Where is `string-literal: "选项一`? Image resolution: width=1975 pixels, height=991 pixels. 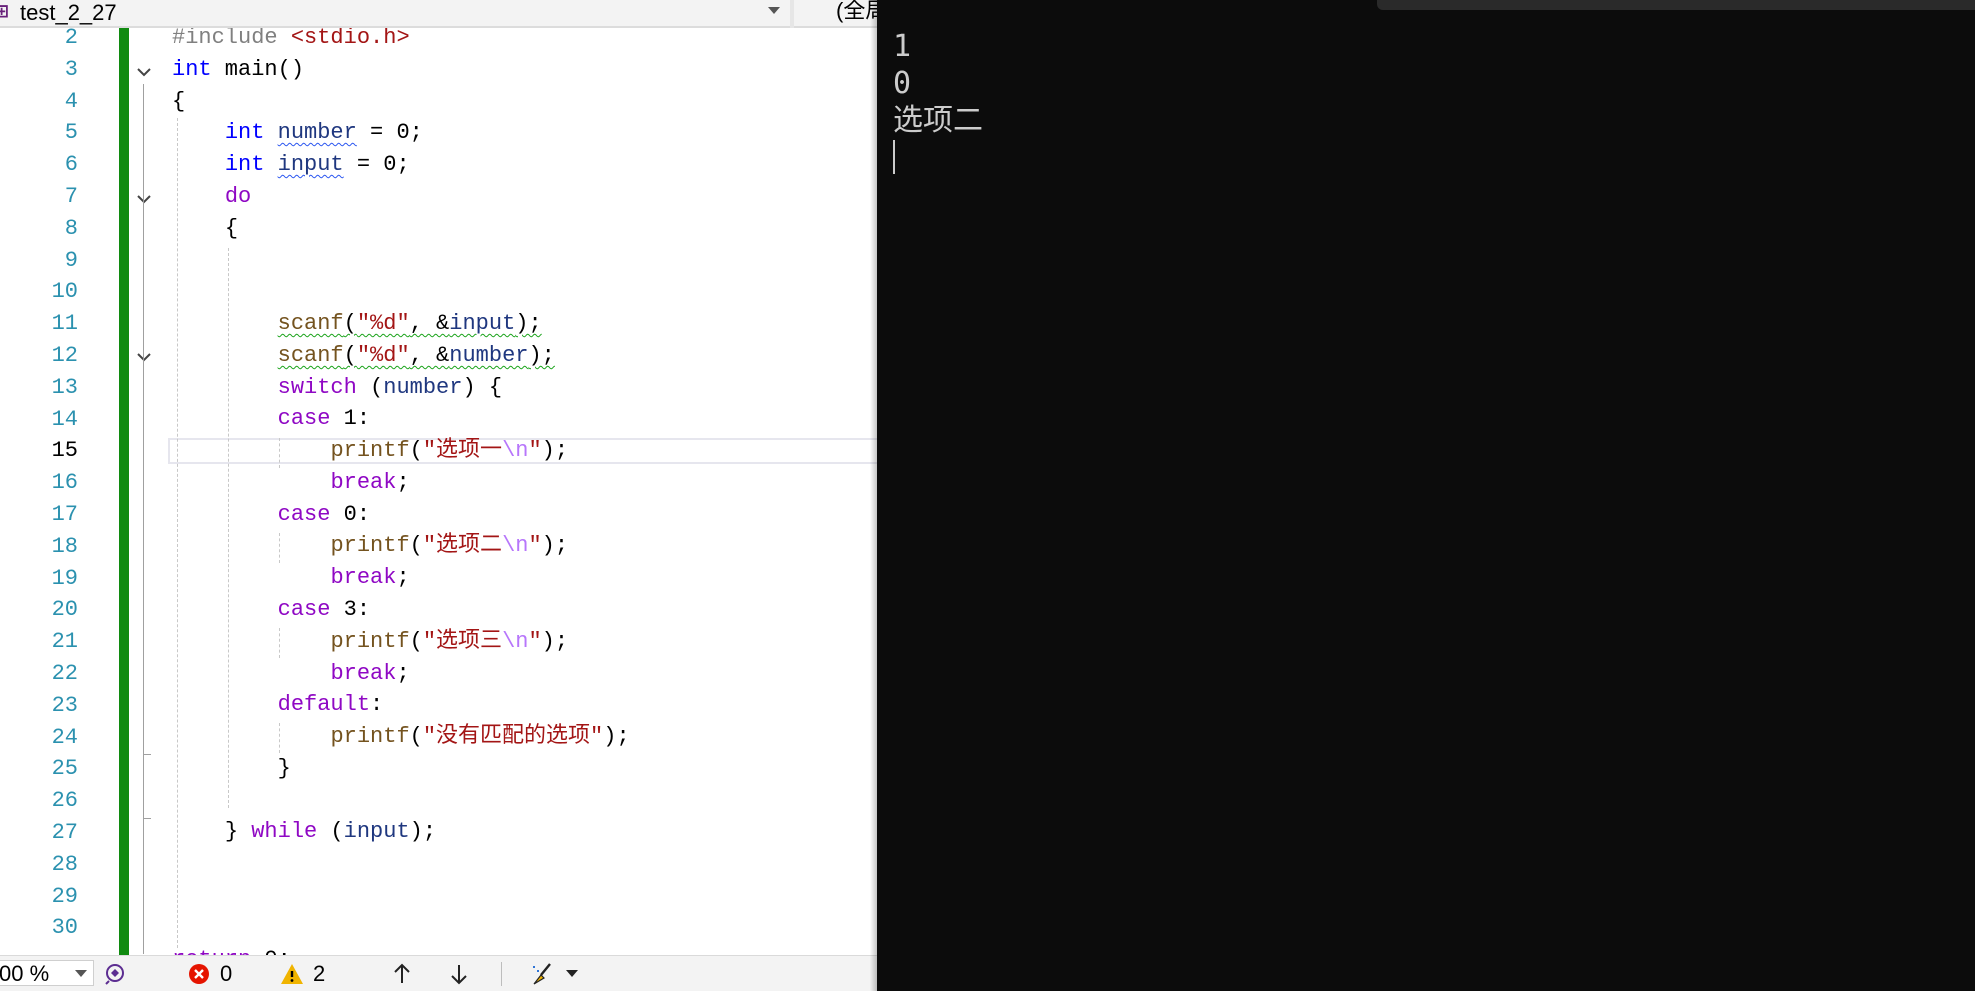 string-literal: "选项一 is located at coordinates (462, 450).